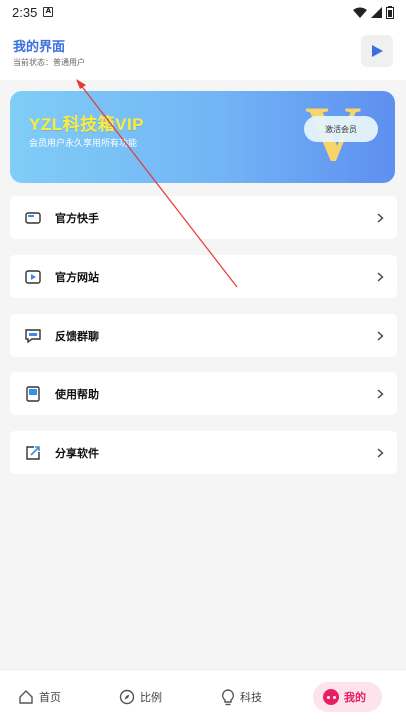 The image size is (406, 723). What do you see at coordinates (341, 129) in the screenshot?
I see `activate-vip-button: 激活会员` at bounding box center [341, 129].